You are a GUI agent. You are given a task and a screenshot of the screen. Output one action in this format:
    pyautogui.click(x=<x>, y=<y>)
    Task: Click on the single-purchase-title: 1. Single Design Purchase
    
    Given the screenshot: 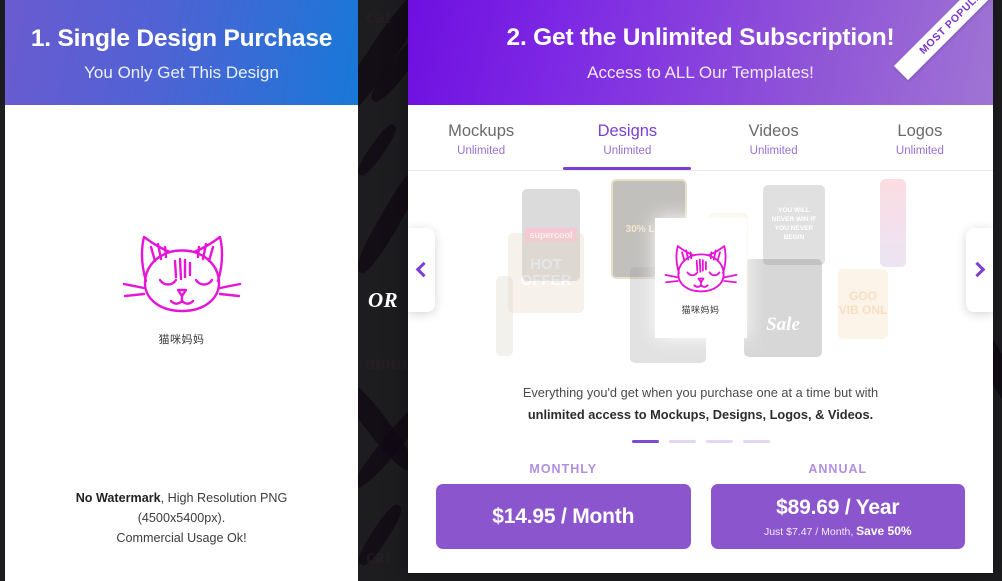 What is the action you would take?
    pyautogui.click(x=181, y=38)
    